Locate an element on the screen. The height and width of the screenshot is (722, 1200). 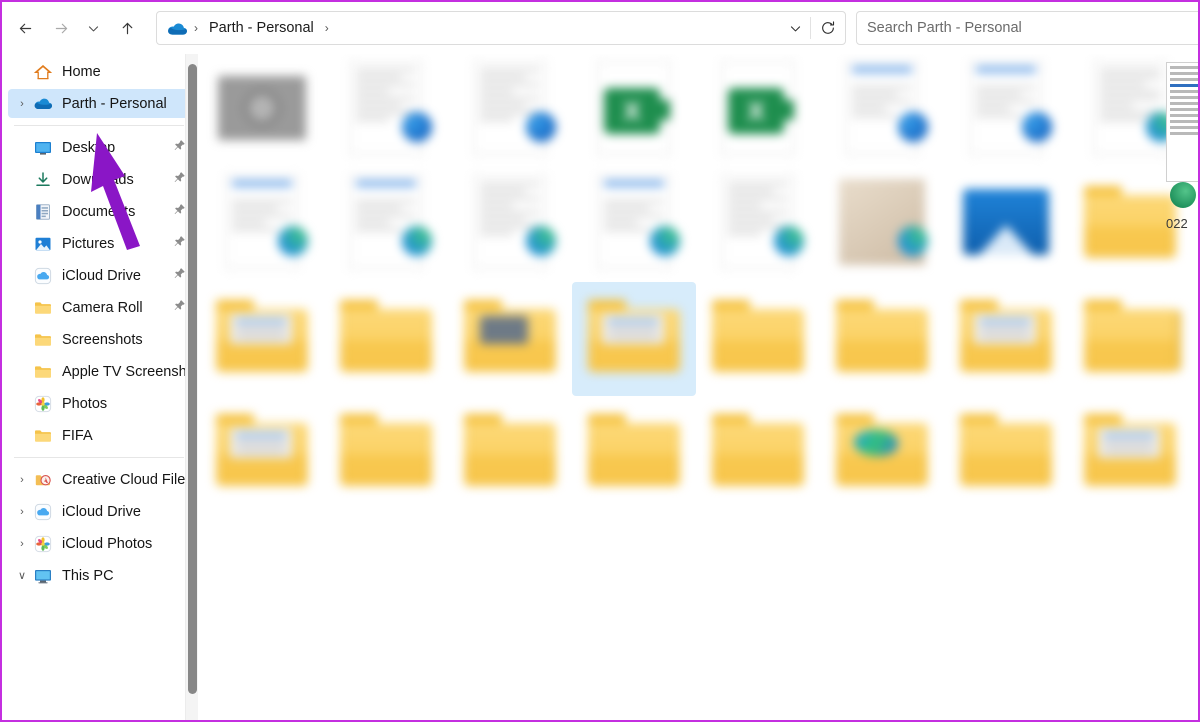
chevron-down-icon: ∨ is located at coordinates (22, 575).